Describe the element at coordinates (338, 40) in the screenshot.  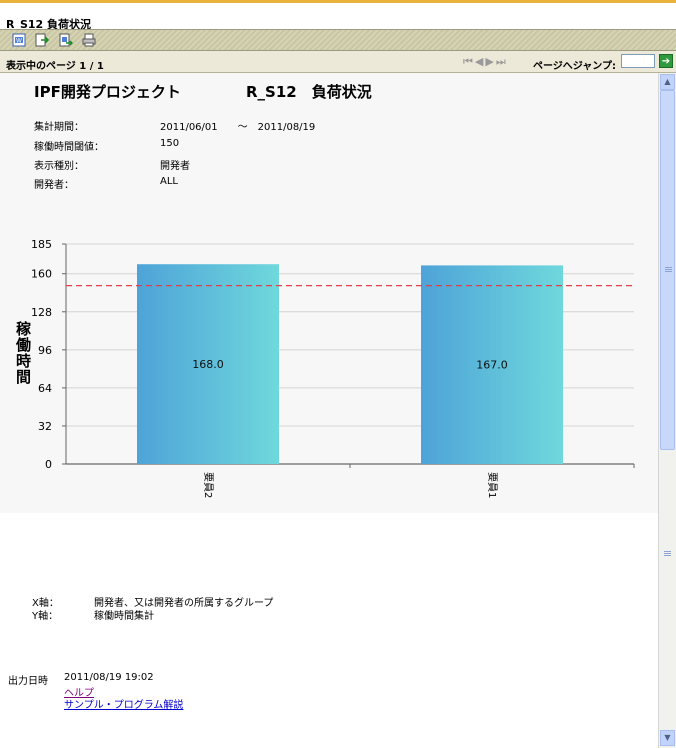
I see `report-toolbar: W` at that location.